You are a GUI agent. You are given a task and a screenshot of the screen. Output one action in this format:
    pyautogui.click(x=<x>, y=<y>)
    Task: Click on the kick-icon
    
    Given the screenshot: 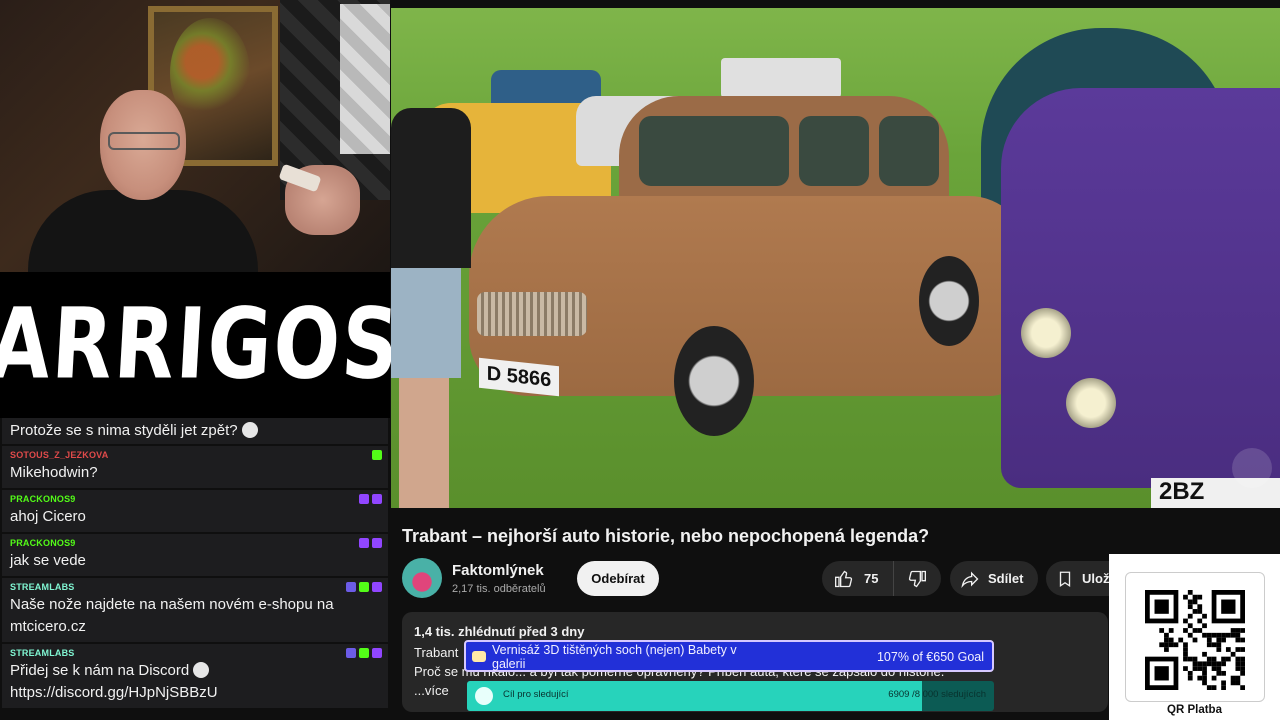 What is the action you would take?
    pyautogui.click(x=377, y=455)
    